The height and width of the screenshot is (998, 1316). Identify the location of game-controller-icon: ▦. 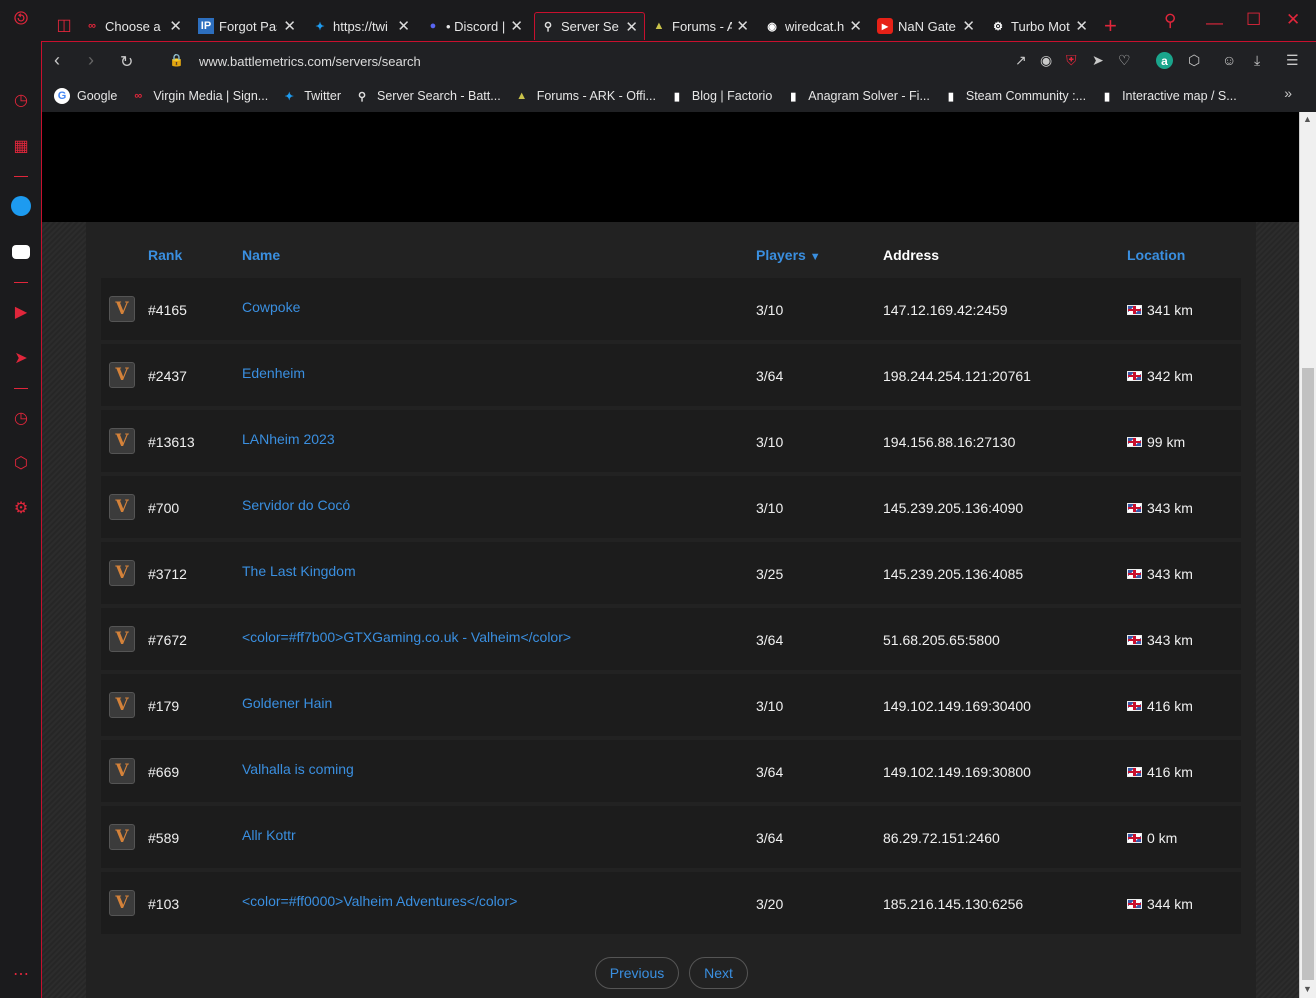
(21, 146).